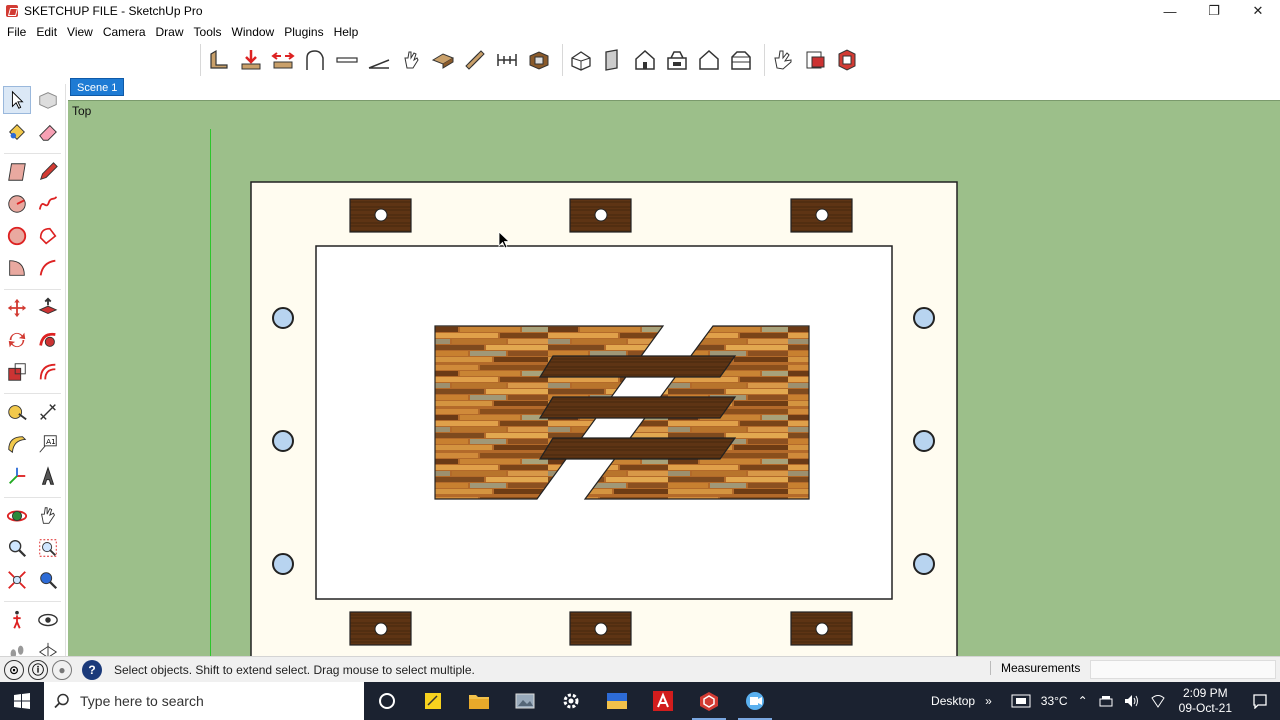 This screenshot has height=720, width=1280. Describe the element at coordinates (33, 373) in the screenshot. I see `left-toolbar: A1` at that location.